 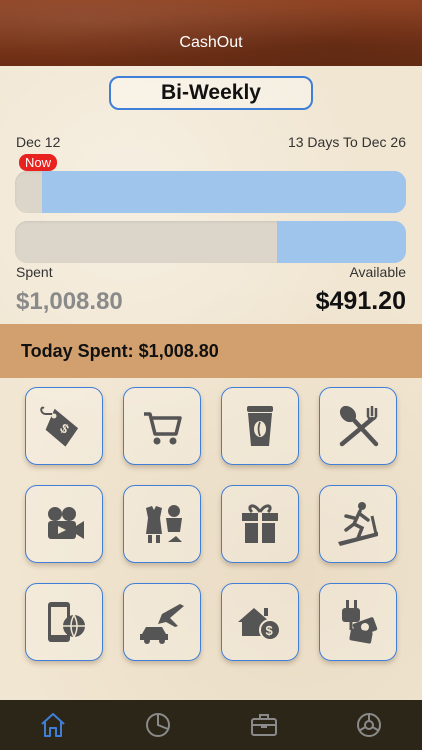 I want to click on coffee-cup-icon, so click(x=260, y=426).